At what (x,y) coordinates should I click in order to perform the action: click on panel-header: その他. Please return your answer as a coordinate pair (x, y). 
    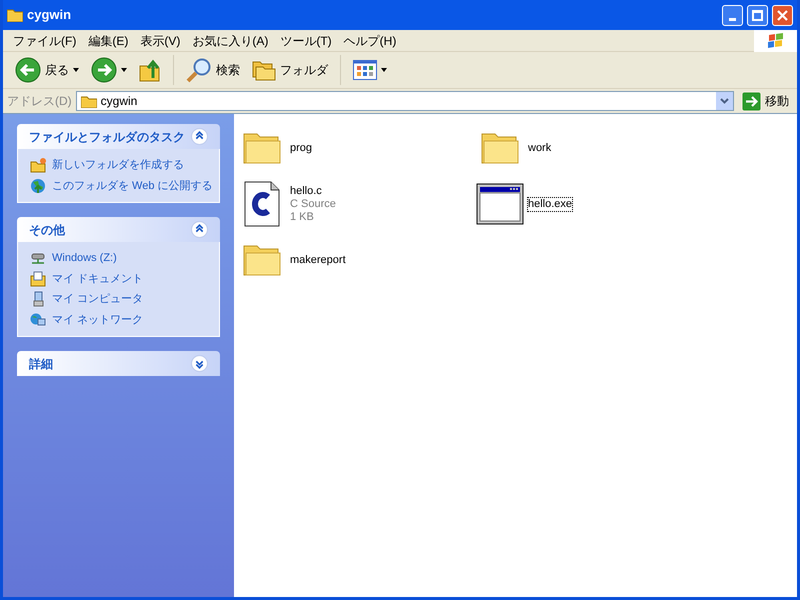
    Looking at the image, I should click on (118, 229).